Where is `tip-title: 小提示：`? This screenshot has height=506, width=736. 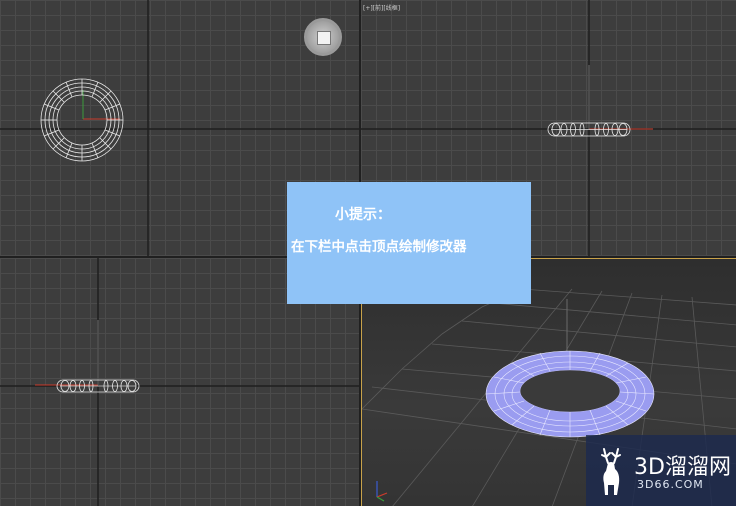
tip-title: 小提示： is located at coordinates (363, 215).